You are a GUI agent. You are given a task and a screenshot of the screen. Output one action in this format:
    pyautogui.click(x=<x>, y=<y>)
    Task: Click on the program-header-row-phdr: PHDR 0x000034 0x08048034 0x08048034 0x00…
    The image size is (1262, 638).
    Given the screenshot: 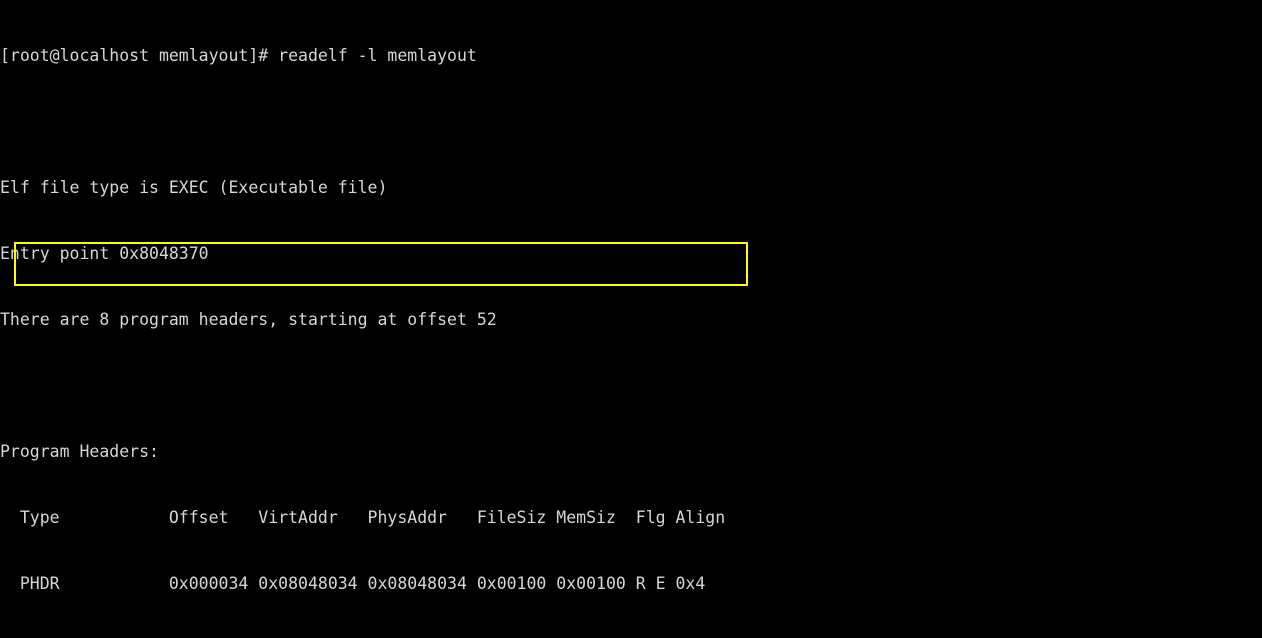 What is the action you would take?
    pyautogui.click(x=353, y=583)
    